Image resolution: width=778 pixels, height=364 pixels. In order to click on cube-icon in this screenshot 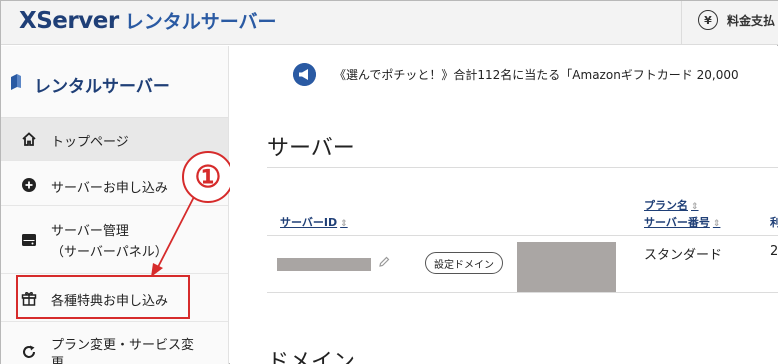, I will do `click(16, 82)`.